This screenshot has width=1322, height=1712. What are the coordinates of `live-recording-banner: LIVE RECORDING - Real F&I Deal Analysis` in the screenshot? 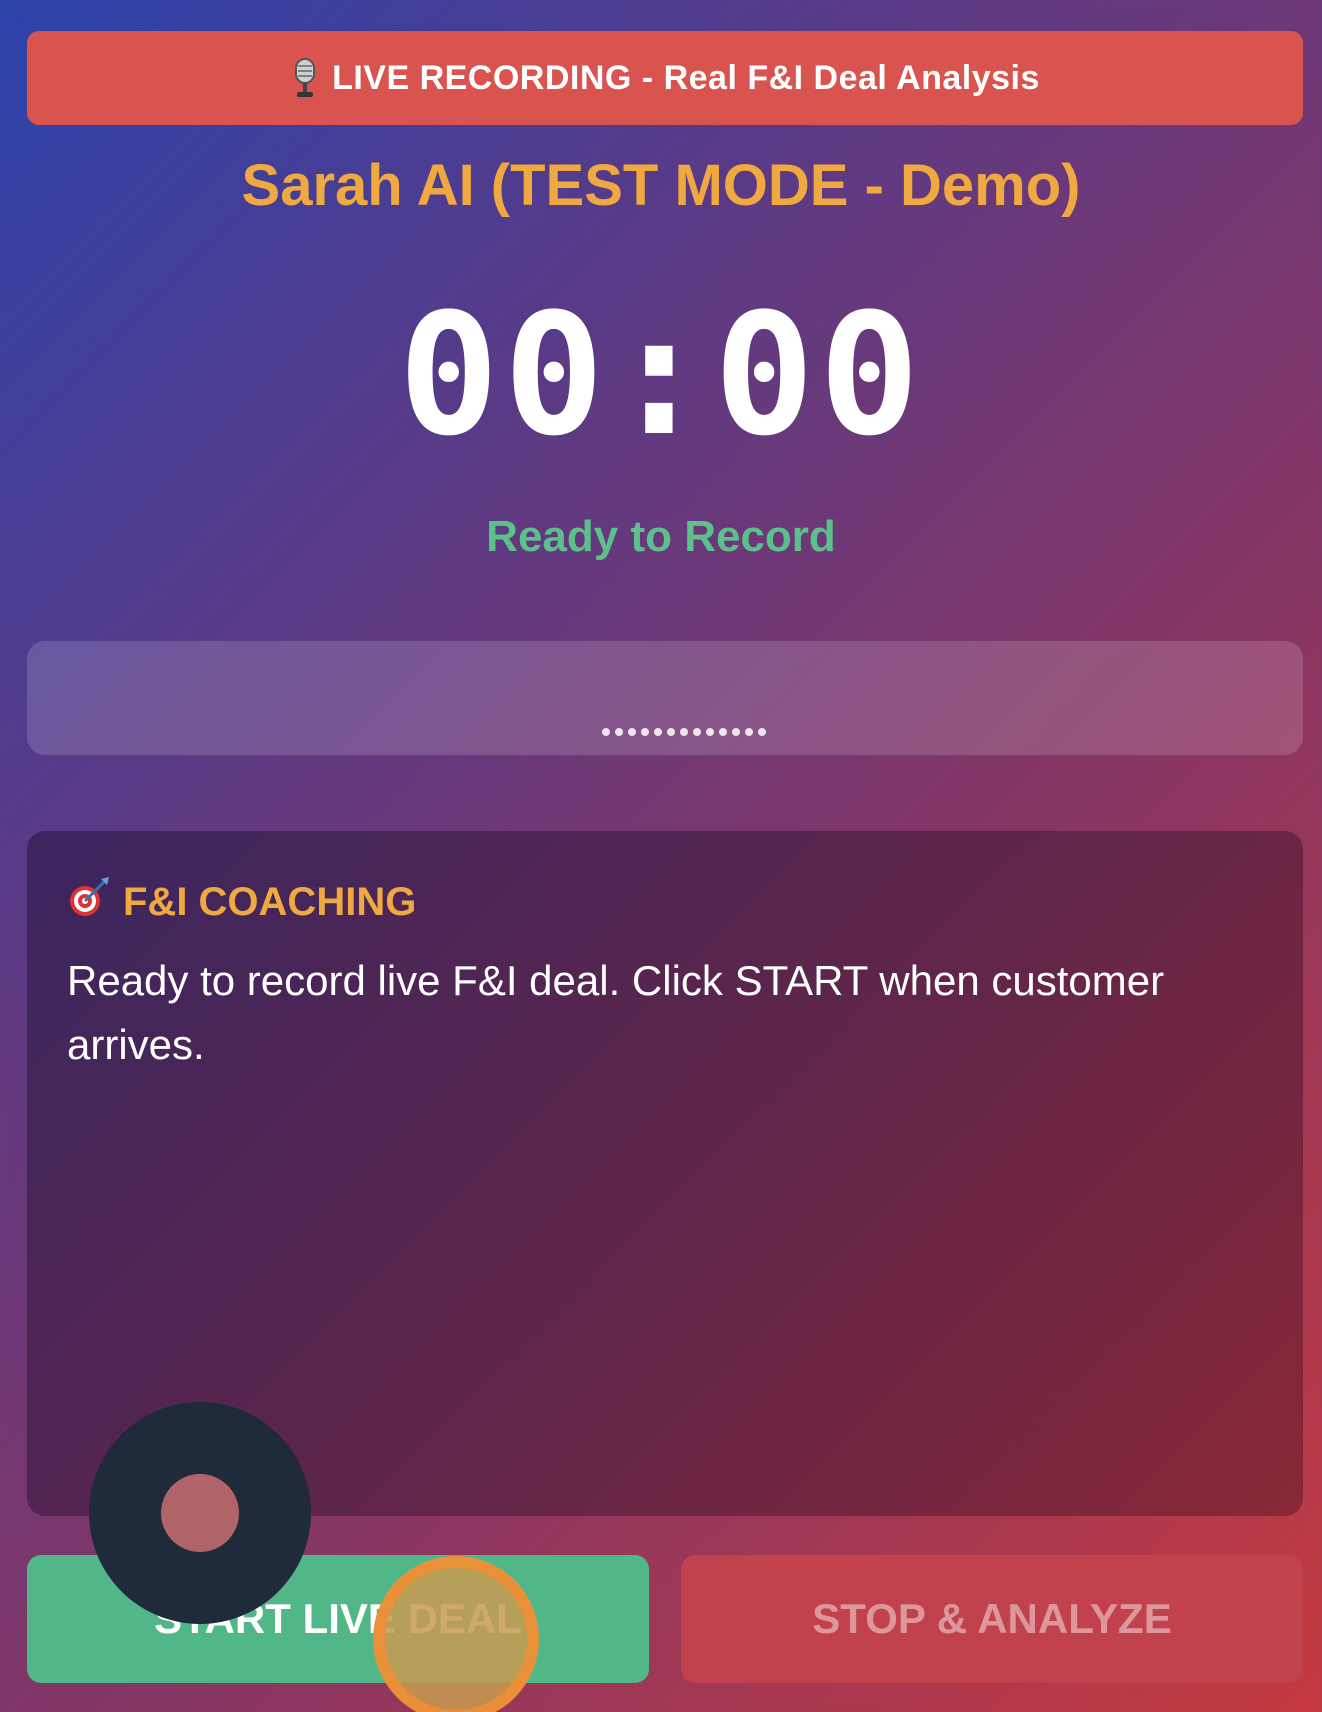 It's located at (665, 78).